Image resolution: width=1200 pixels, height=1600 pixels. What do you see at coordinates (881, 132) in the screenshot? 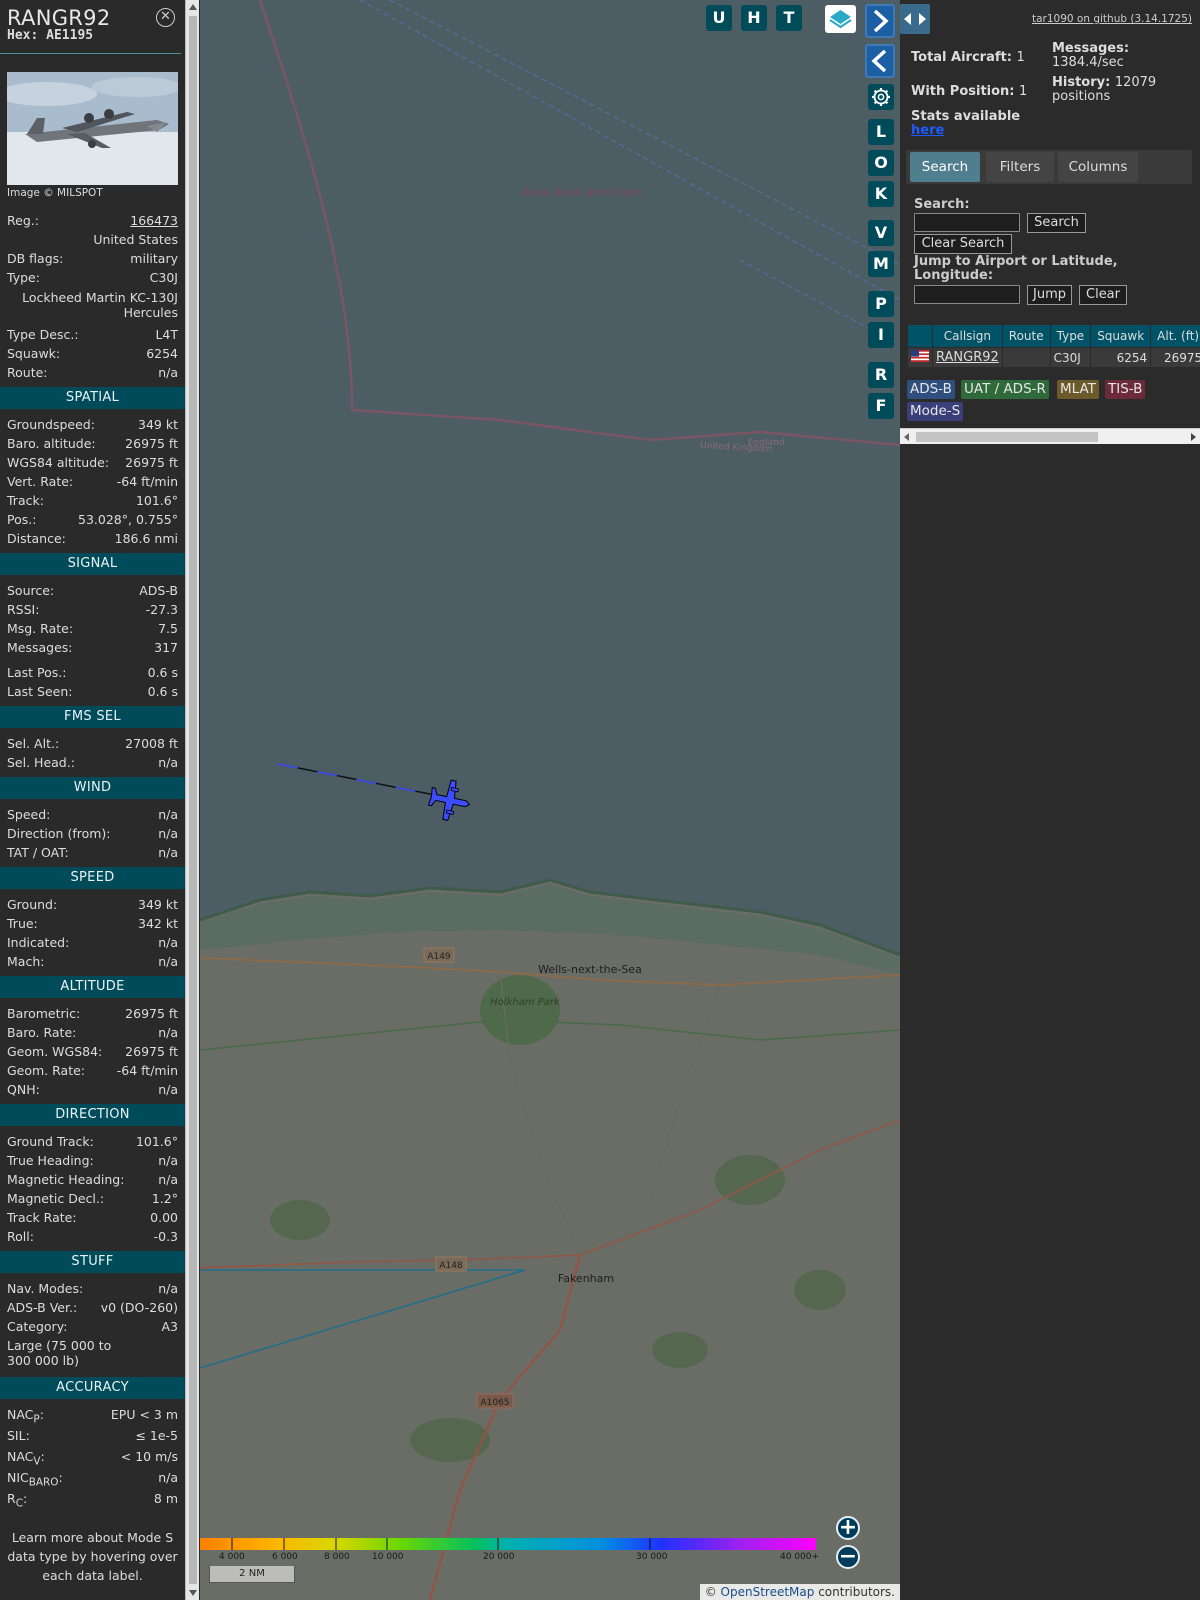
I see `map-button-l: L` at bounding box center [881, 132].